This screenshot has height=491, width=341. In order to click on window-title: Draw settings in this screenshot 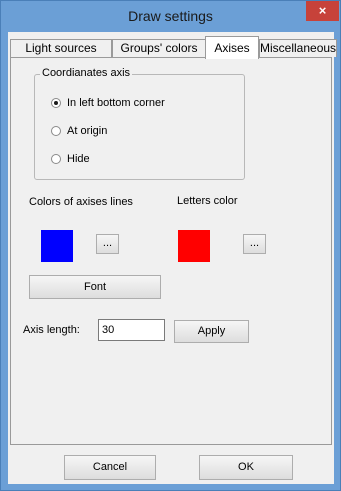, I will do `click(170, 16)`.